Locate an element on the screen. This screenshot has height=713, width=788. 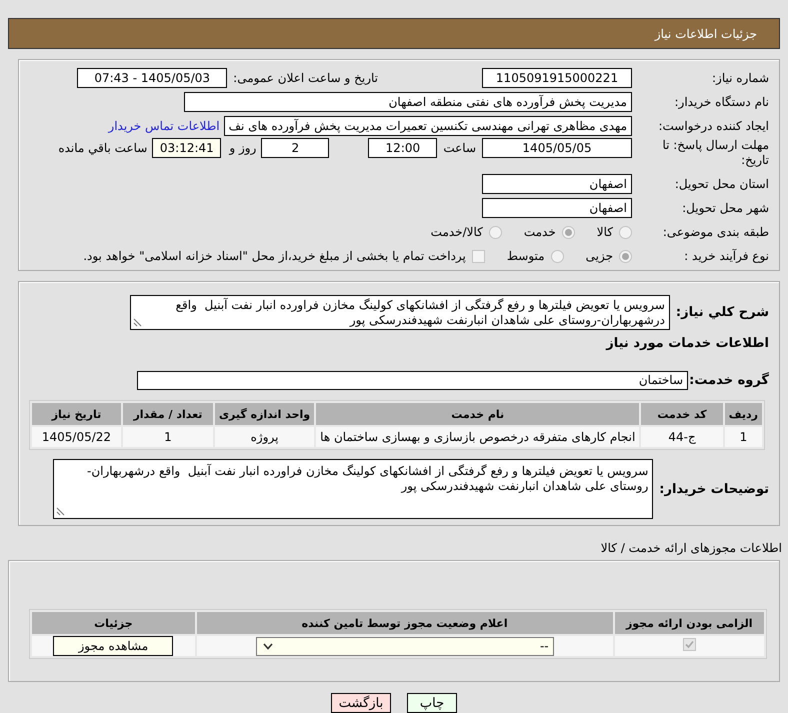
column-header: ردیف is located at coordinates (743, 414).